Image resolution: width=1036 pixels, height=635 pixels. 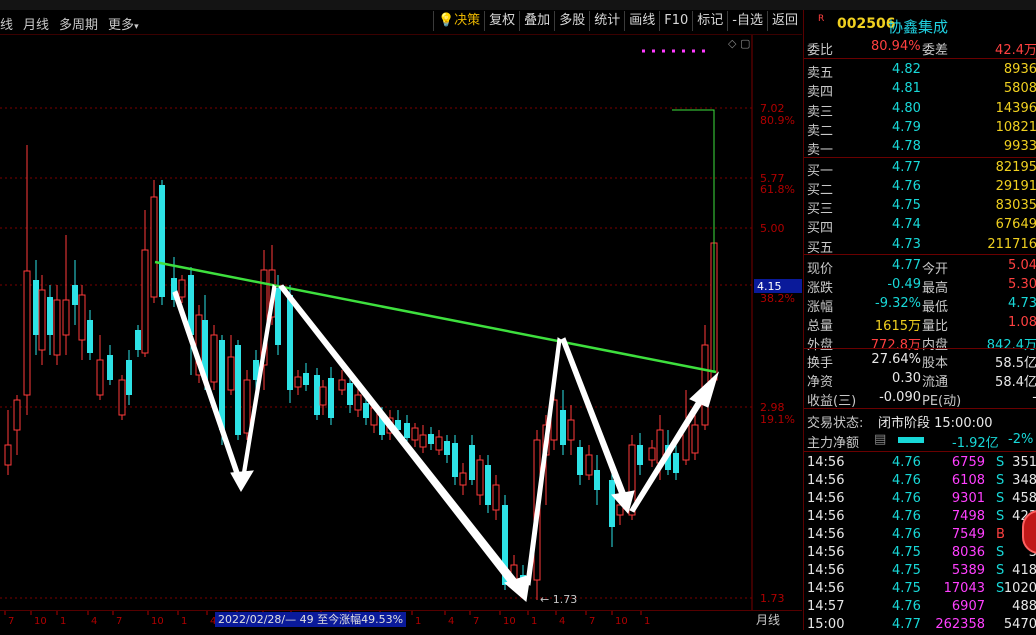 What do you see at coordinates (935, 307) in the screenshot?
I see `stat-label: 最低` at bounding box center [935, 307].